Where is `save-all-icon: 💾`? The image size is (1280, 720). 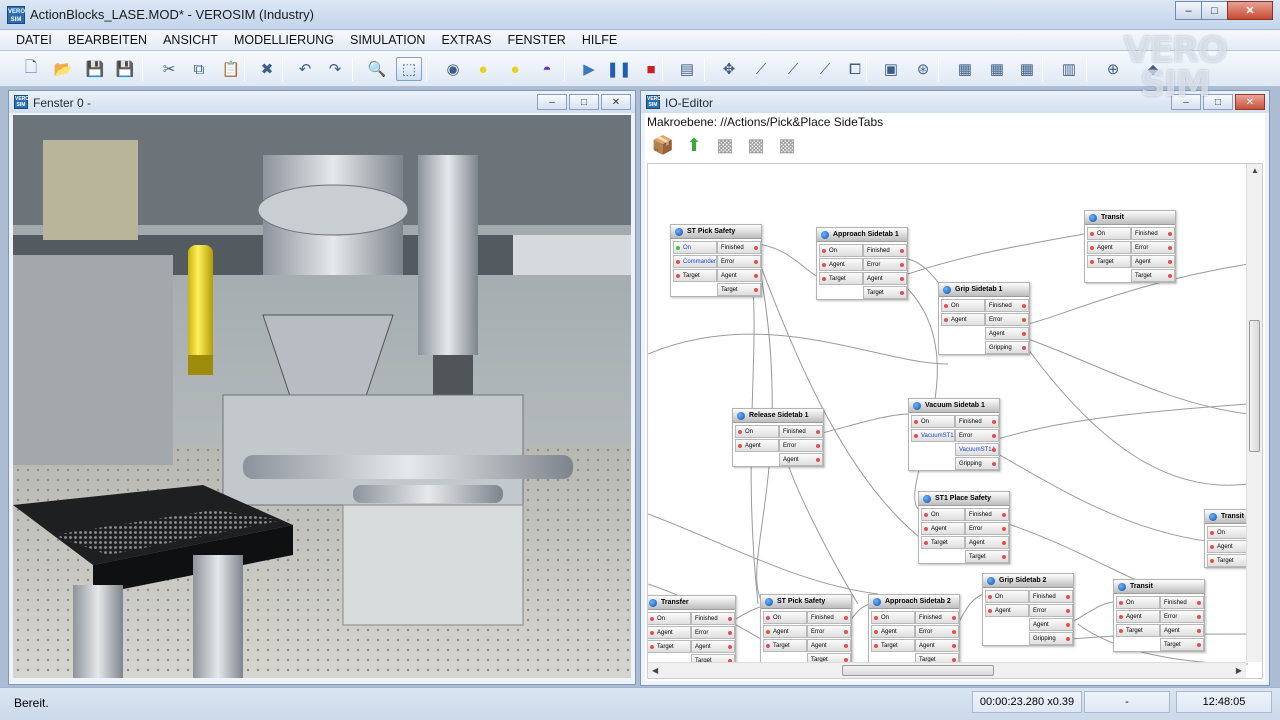
save-all-icon: 💾 is located at coordinates (125, 69).